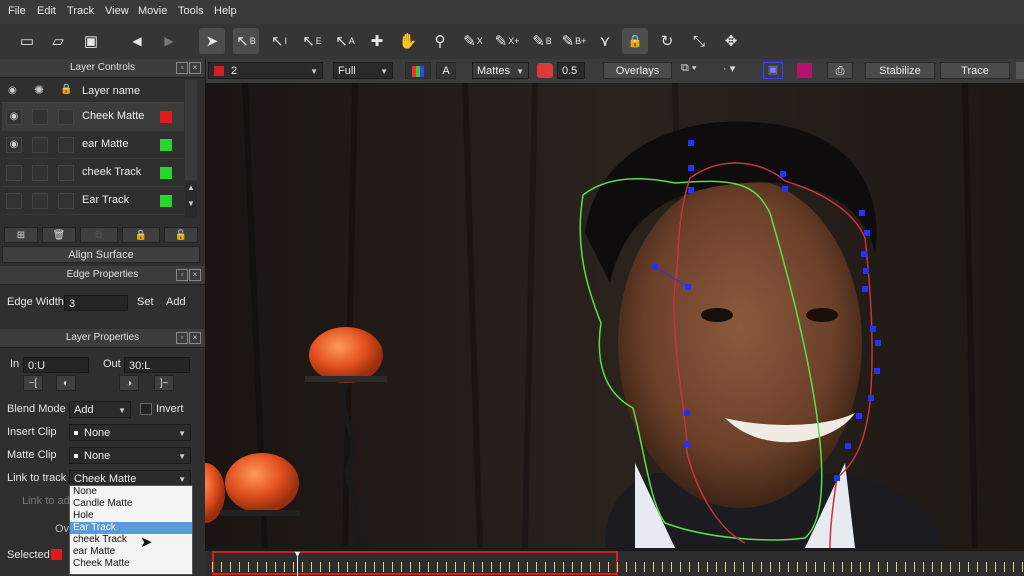  What do you see at coordinates (17, 11) in the screenshot?
I see `menu-file: File` at bounding box center [17, 11].